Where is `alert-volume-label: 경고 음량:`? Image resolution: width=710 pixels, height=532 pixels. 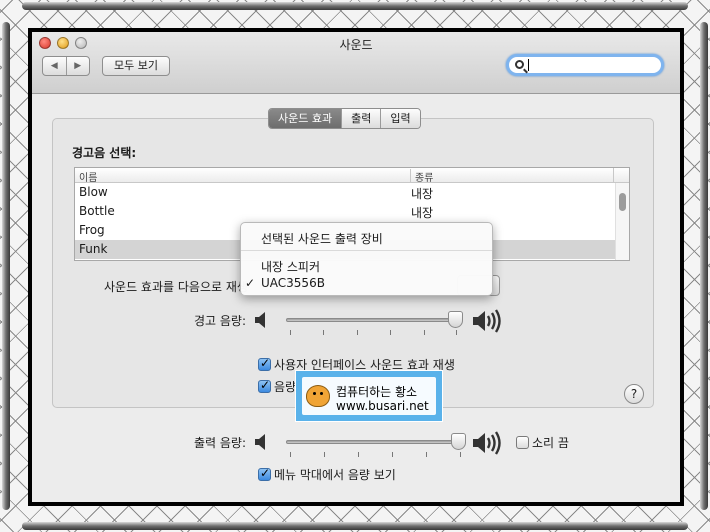
alert-volume-label: 경고 음량: is located at coordinates (219, 321).